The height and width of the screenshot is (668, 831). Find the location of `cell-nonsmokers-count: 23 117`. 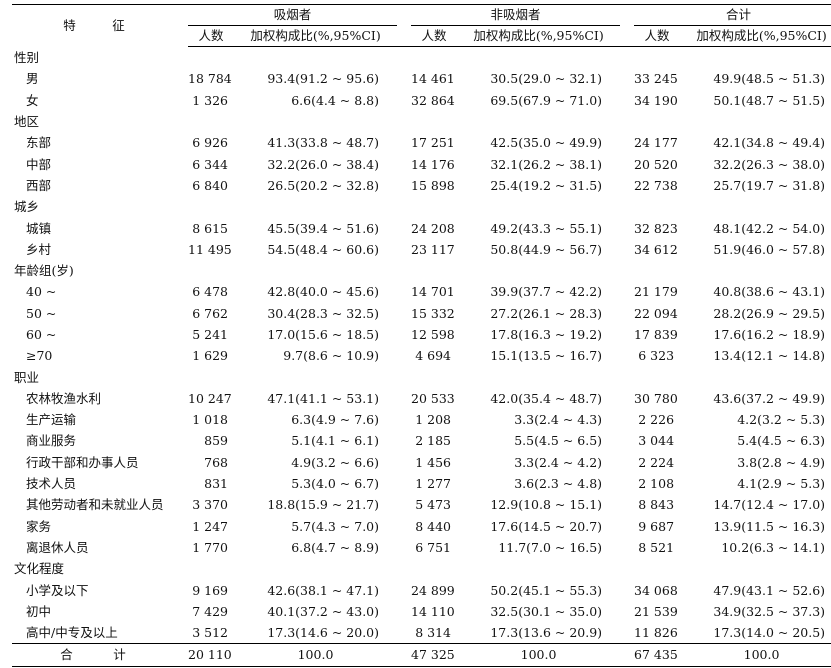

cell-nonsmokers-count: 23 117 is located at coordinates (433, 249).